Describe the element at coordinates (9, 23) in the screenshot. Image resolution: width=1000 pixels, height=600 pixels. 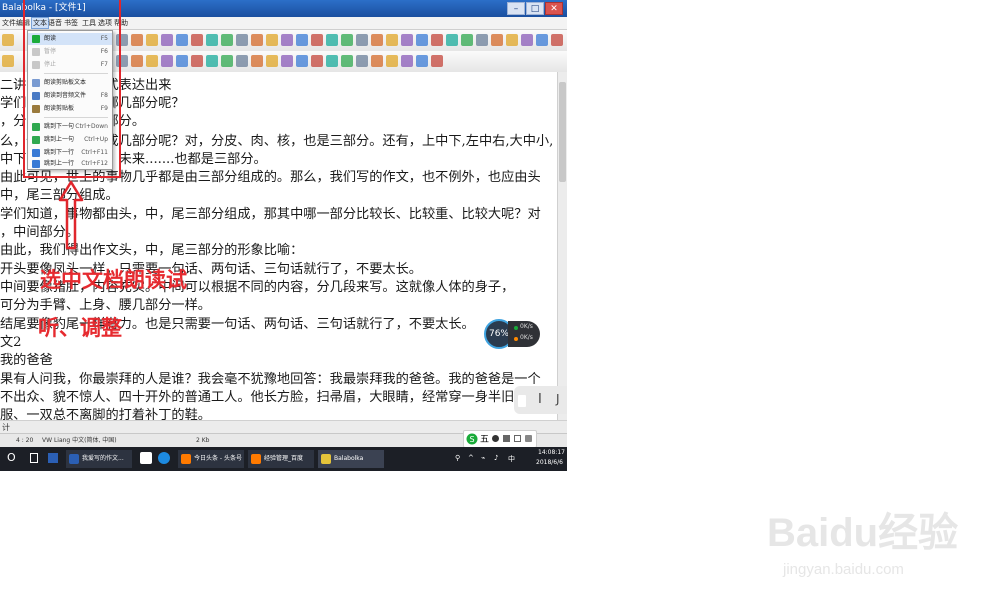
I see `menu-file: 文件` at that location.